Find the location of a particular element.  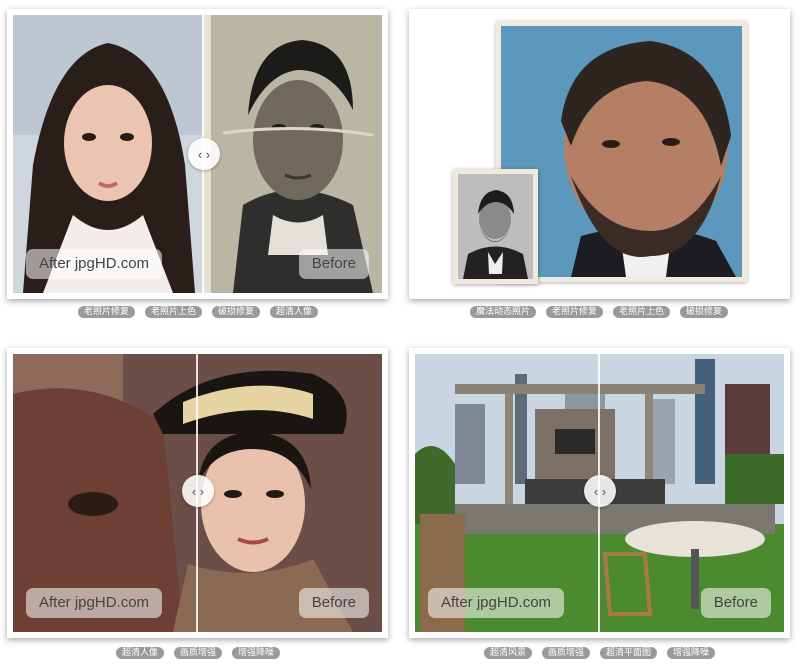

feature-tags: 老照片修复 老照片上色 破损修复 超清人像 is located at coordinates (198, 312).